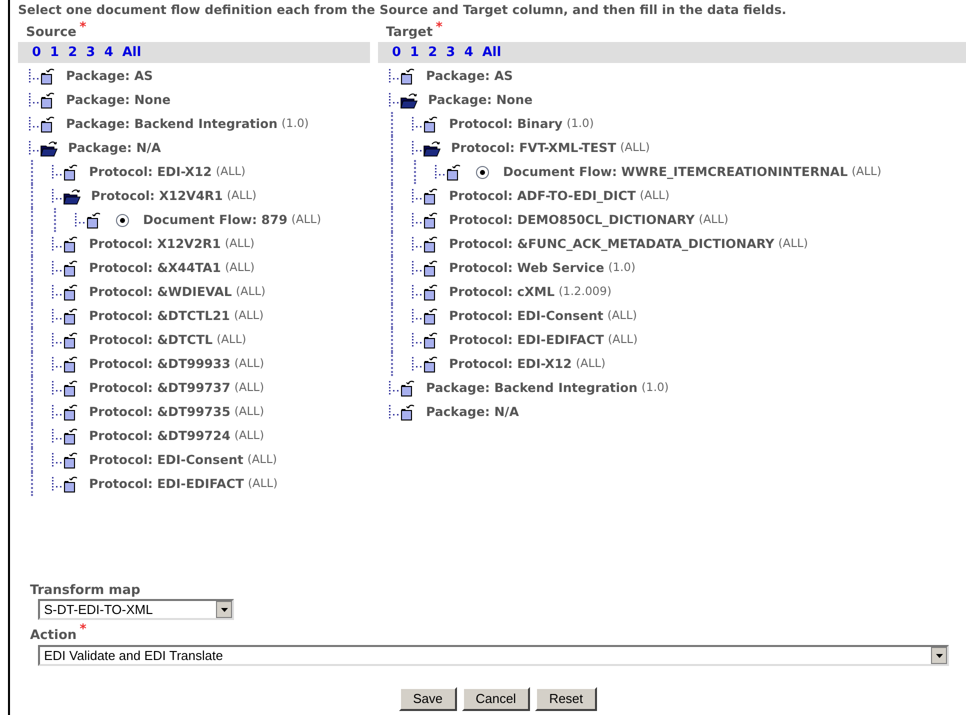  What do you see at coordinates (403, 10) in the screenshot?
I see `instruction-text: Select one document flow definition each from the Source and Target column, and then fill in the data fields.` at bounding box center [403, 10].